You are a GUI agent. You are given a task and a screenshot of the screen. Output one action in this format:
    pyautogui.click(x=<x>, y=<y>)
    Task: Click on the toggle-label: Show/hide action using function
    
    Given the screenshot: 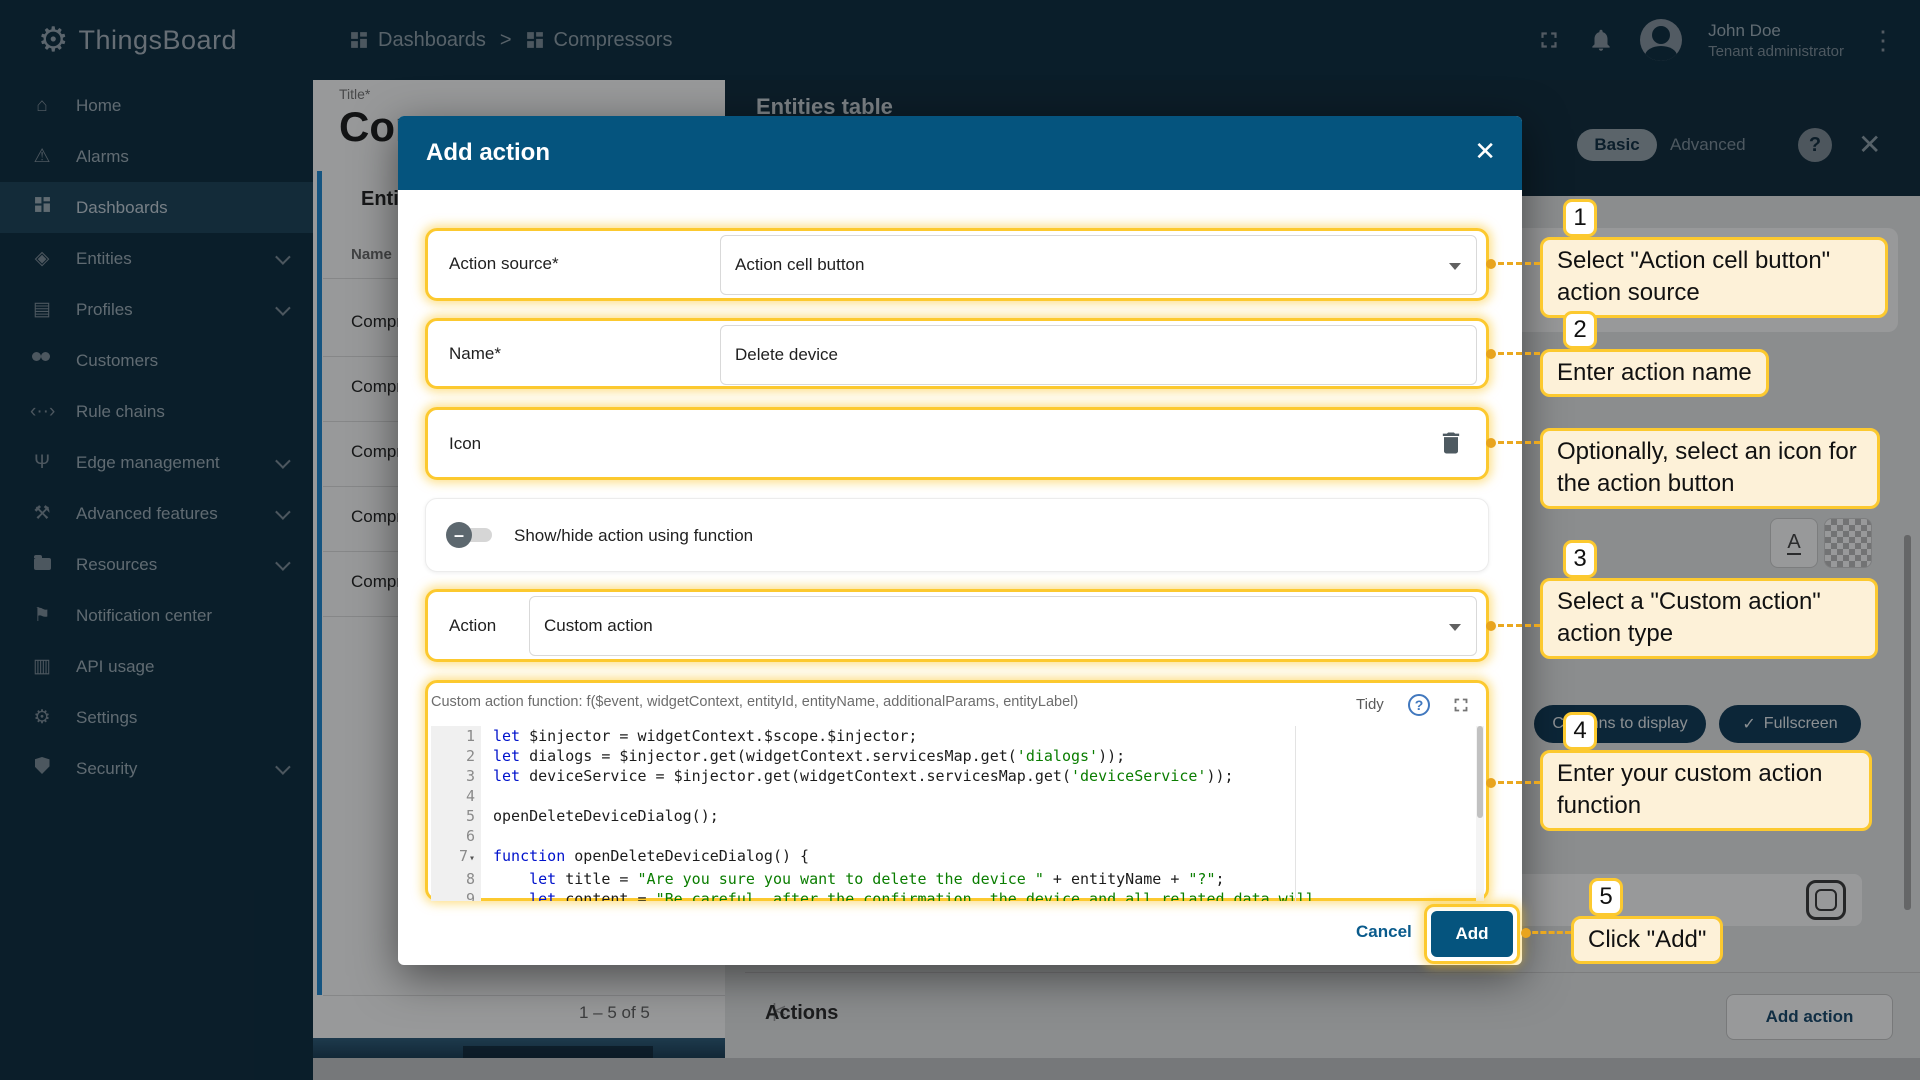 What is the action you would take?
    pyautogui.click(x=634, y=535)
    